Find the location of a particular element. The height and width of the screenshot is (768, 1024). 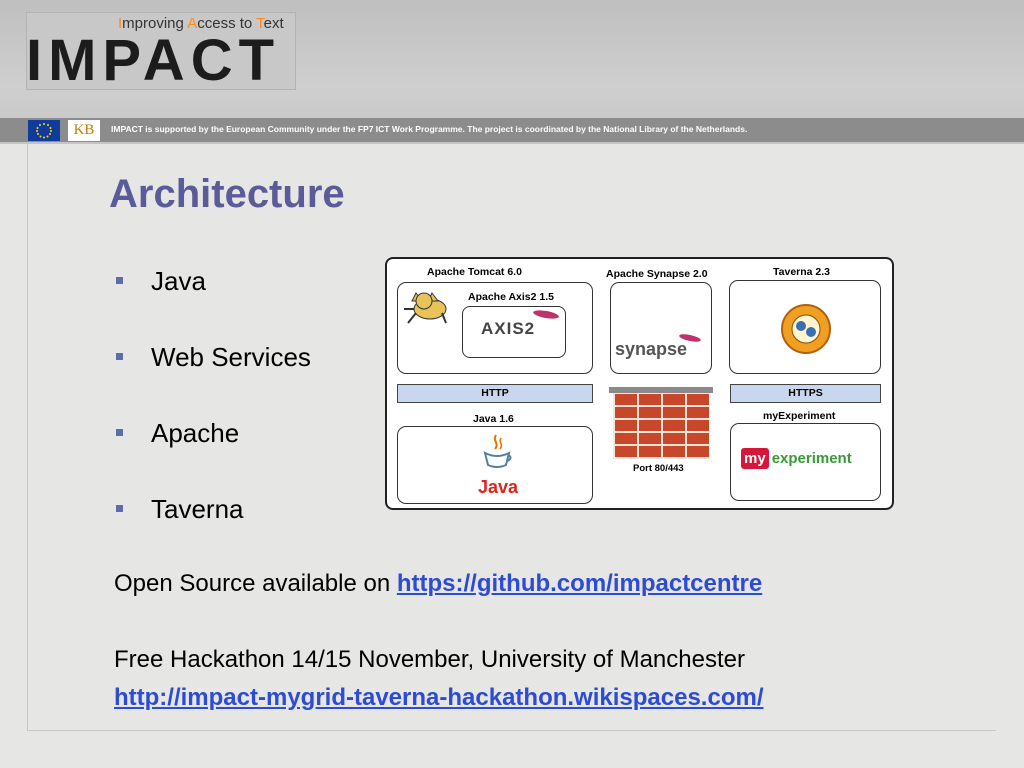

slide-title: Architecture is located at coordinates (227, 194).